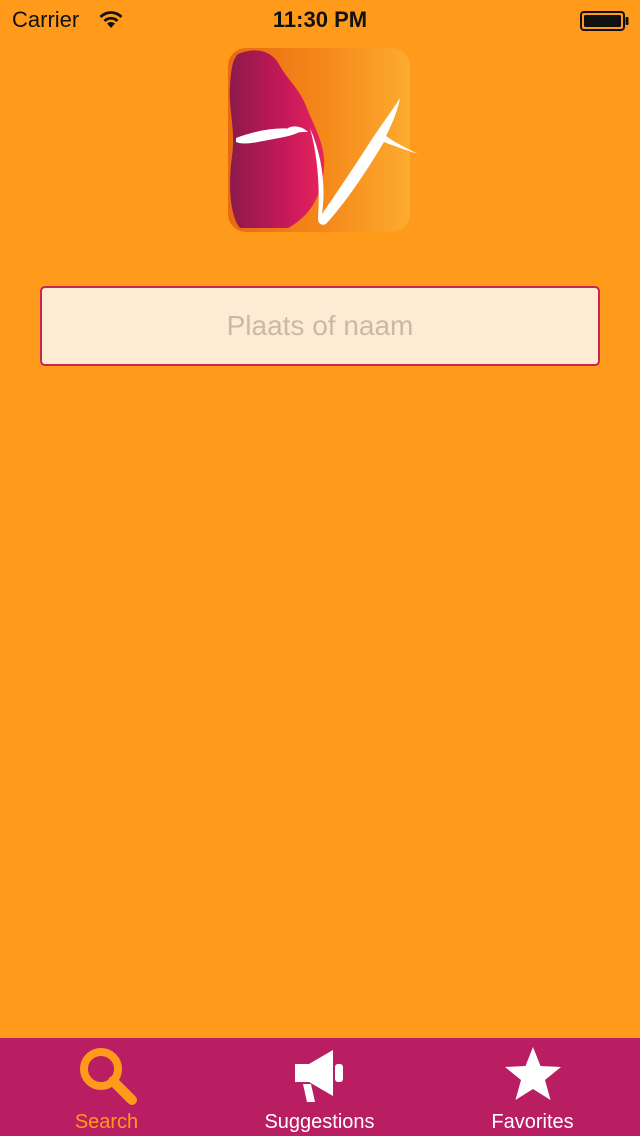  I want to click on tab-search: Search, so click(106, 1087).